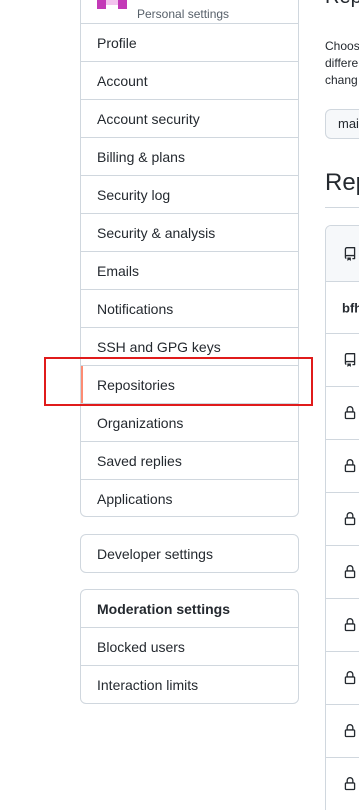 The image size is (359, 810). What do you see at coordinates (189, 423) in the screenshot?
I see `sidebar-item-organizations: Organizations` at bounding box center [189, 423].